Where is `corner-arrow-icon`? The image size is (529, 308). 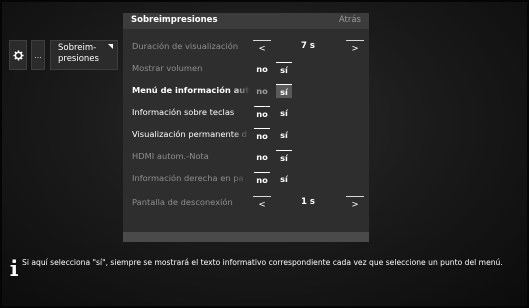 corner-arrow-icon is located at coordinates (110, 46).